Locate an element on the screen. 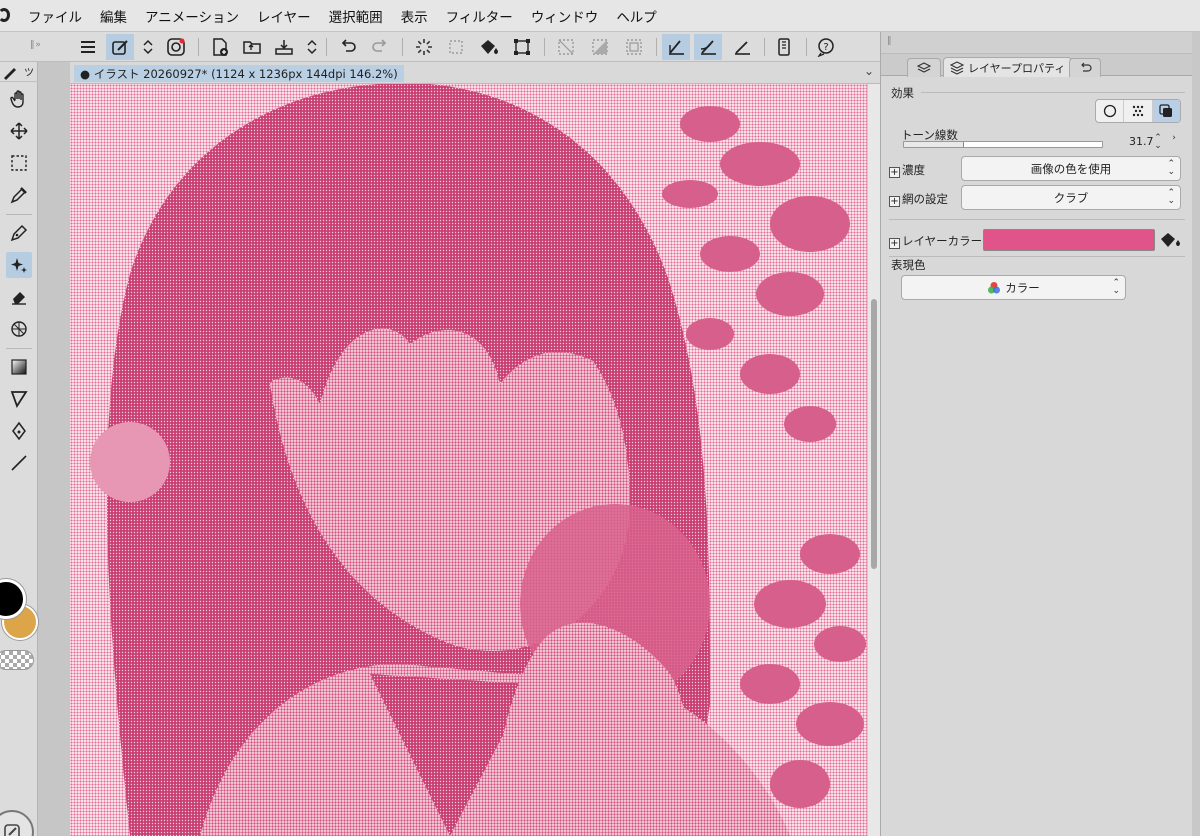  border-effect-toggle is located at coordinates (1110, 111).